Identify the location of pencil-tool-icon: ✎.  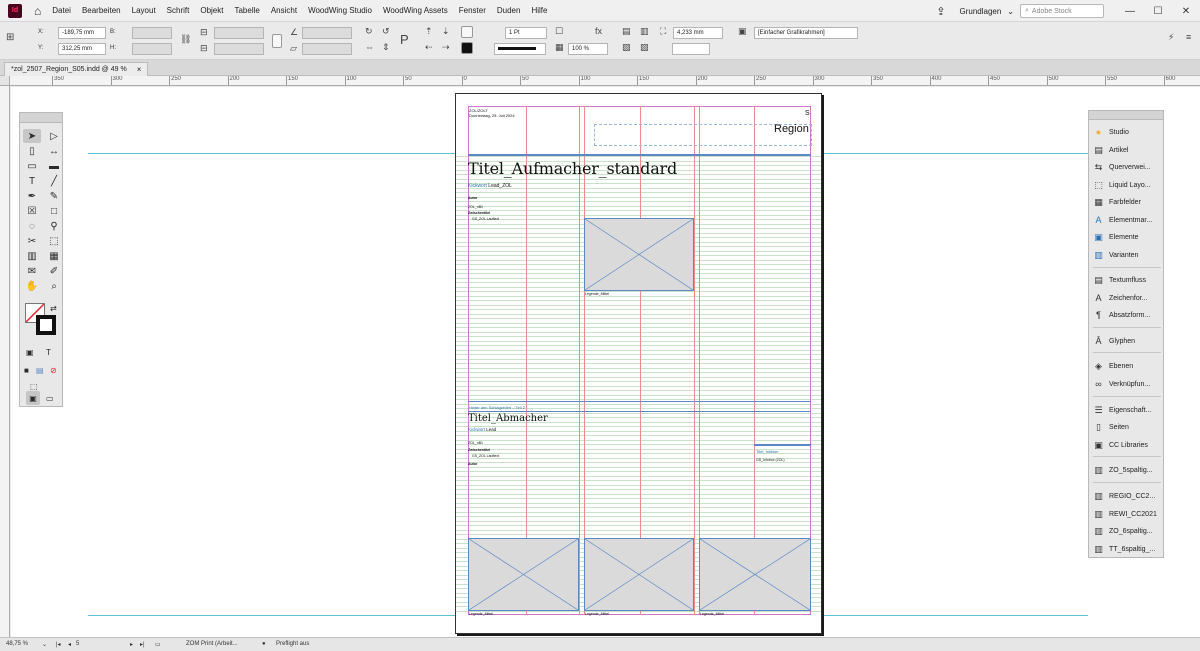
(54, 196).